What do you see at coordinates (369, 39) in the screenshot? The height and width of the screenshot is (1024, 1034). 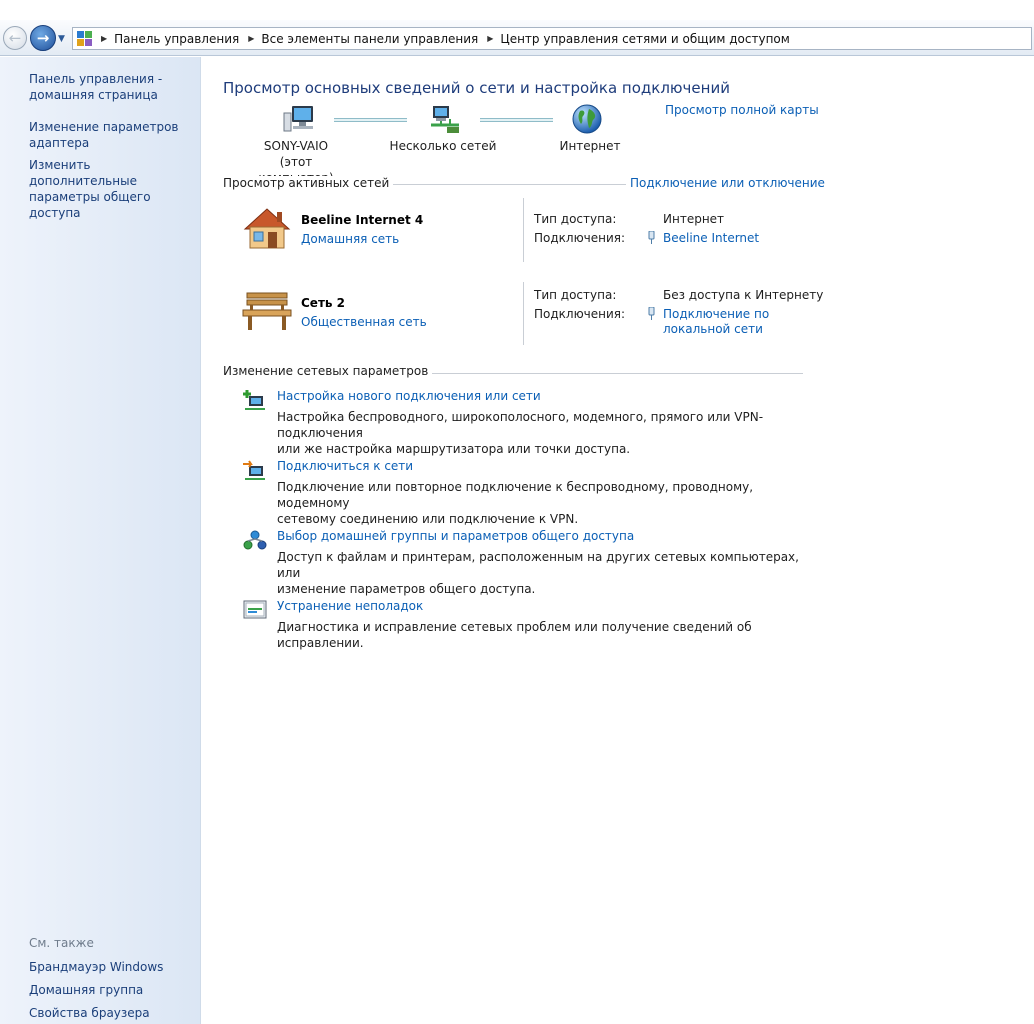 I see `breadcrumb-all-items: Все элементы панели управления` at bounding box center [369, 39].